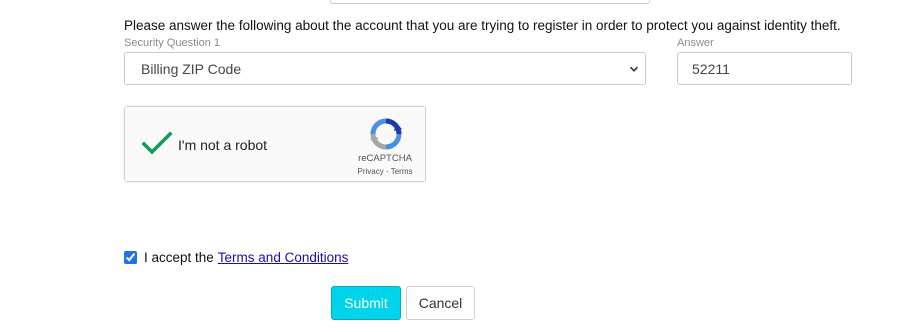 The width and height of the screenshot is (910, 332). Describe the element at coordinates (385, 158) in the screenshot. I see `recaptcha-brand: reCAPTCHA` at that location.